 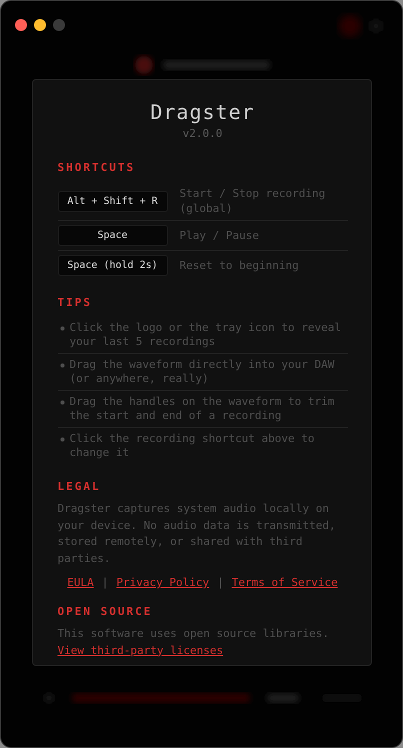 I want to click on shortcut-key: Alt + Shift + R, so click(x=113, y=201).